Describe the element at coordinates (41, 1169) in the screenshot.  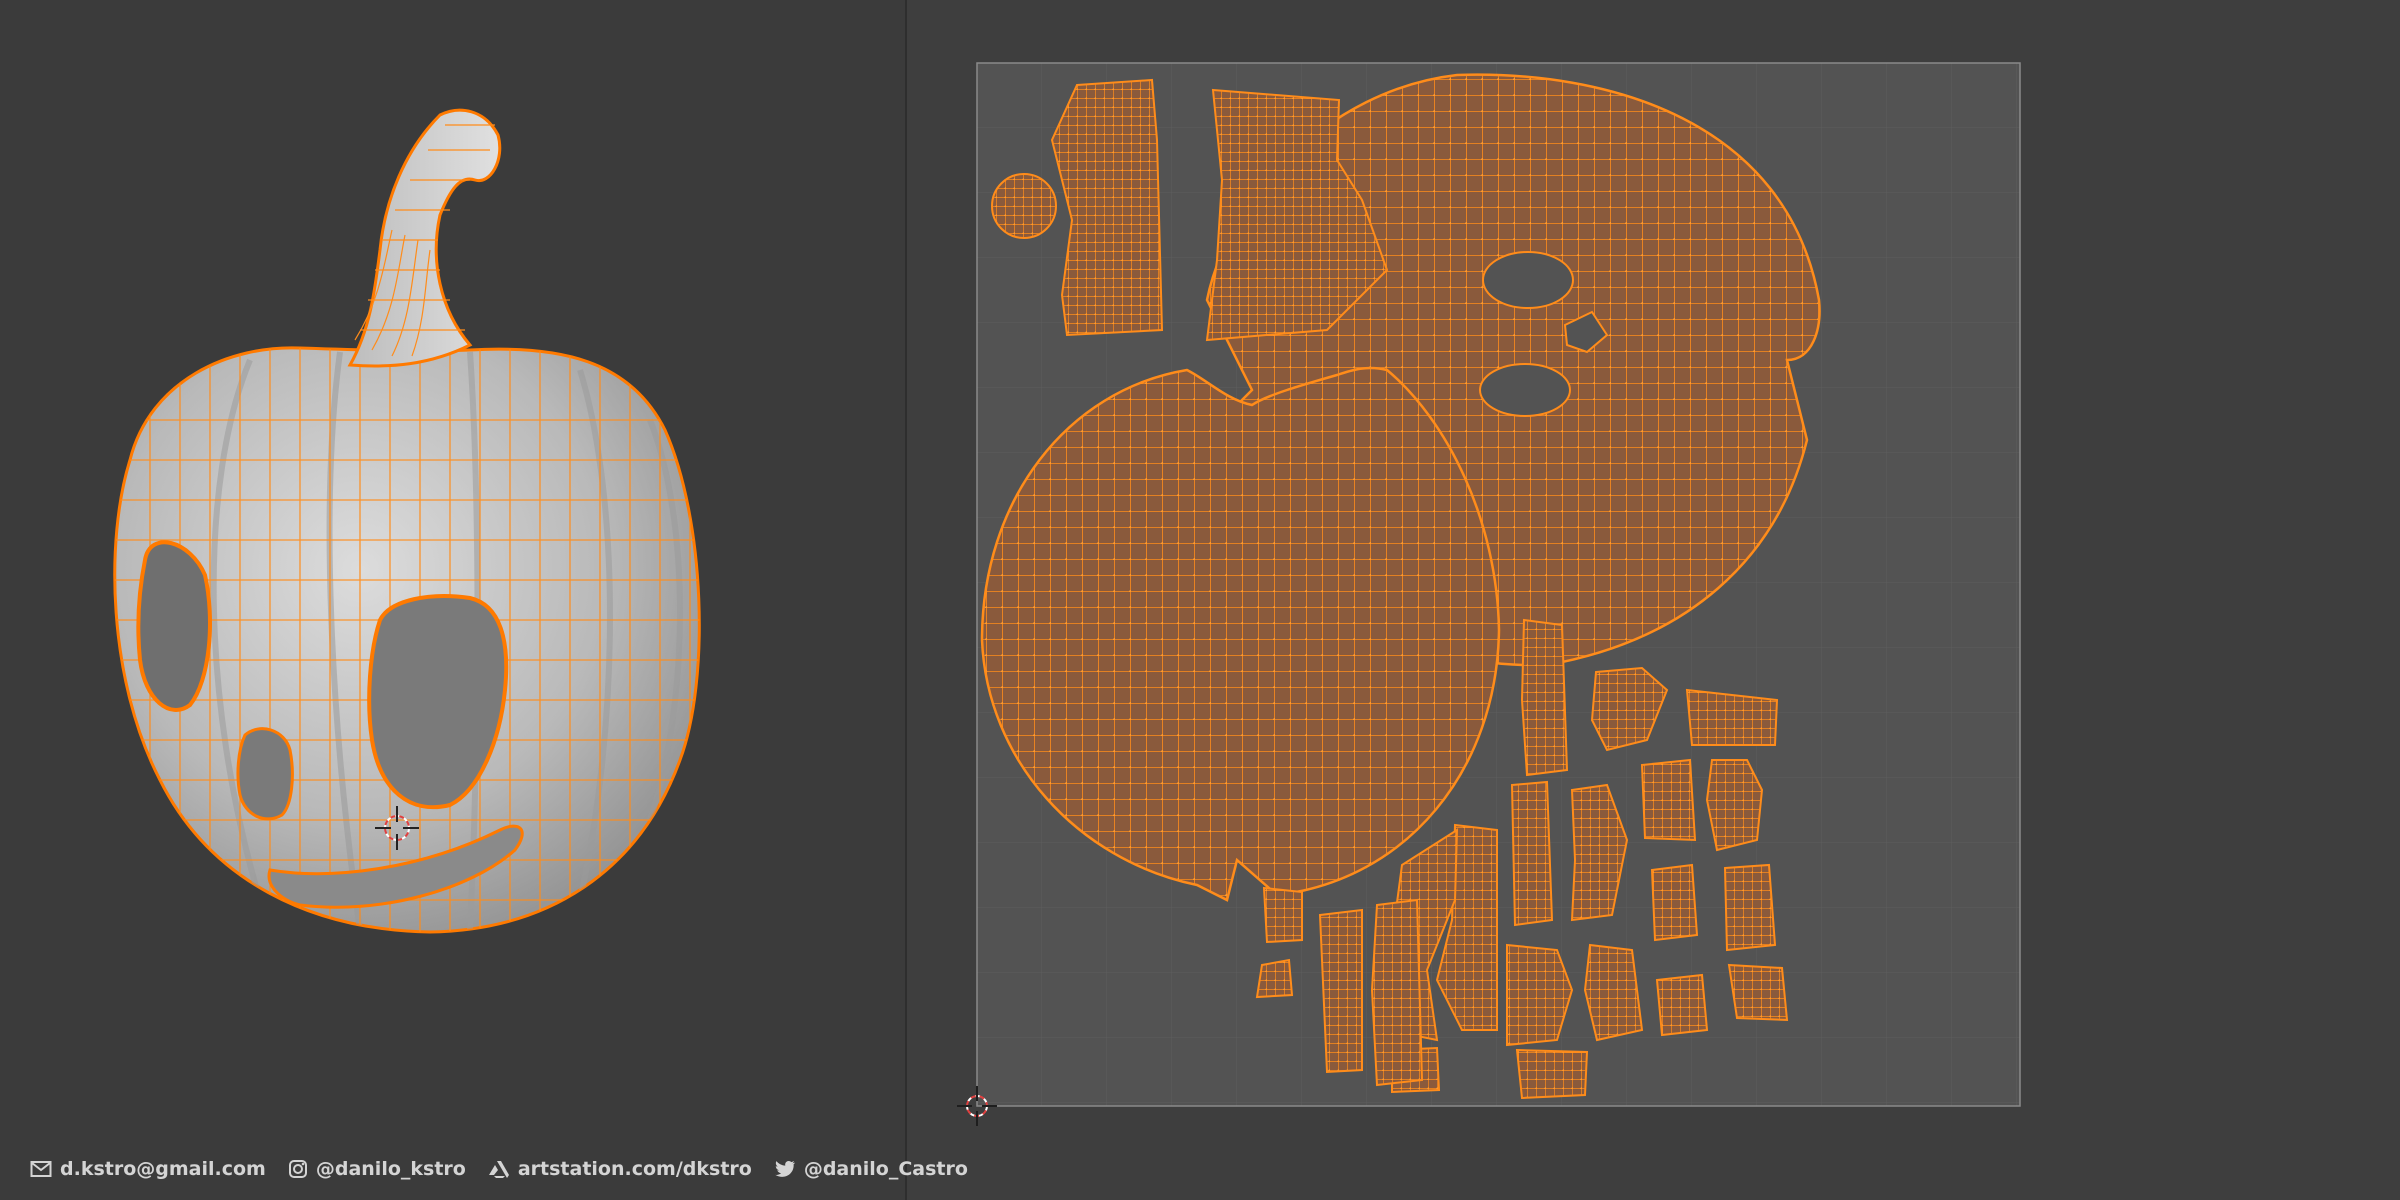
I see `envelope-icon` at that location.